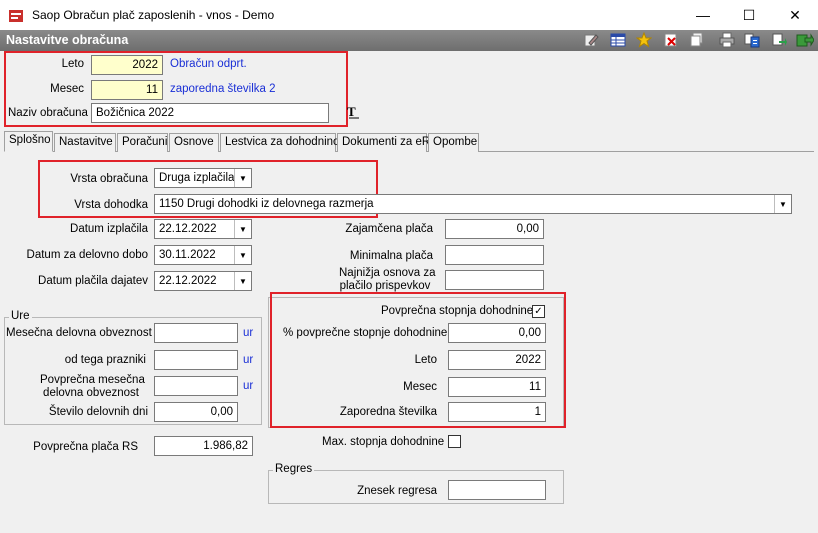  What do you see at coordinates (242, 281) in the screenshot?
I see `datum-dajatev-dropdown-icon: ▼` at bounding box center [242, 281].